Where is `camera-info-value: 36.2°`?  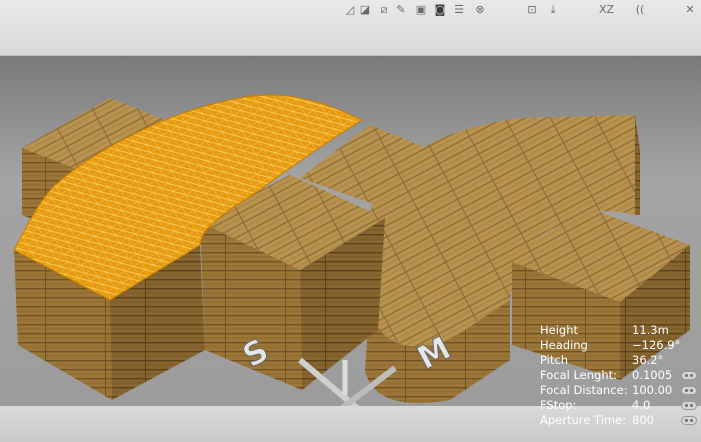 camera-info-value: 36.2° is located at coordinates (648, 360).